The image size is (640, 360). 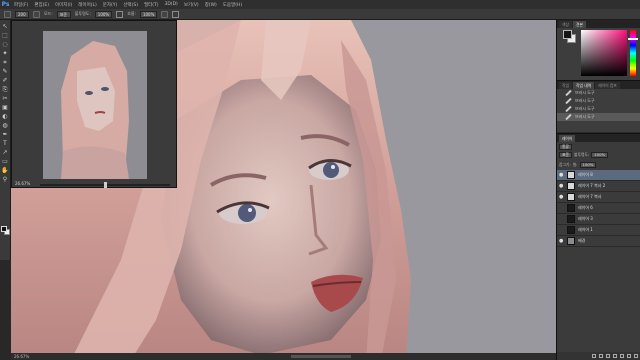 I want to click on layer-row: ● 레이어 7 복사, so click(x=598, y=197).